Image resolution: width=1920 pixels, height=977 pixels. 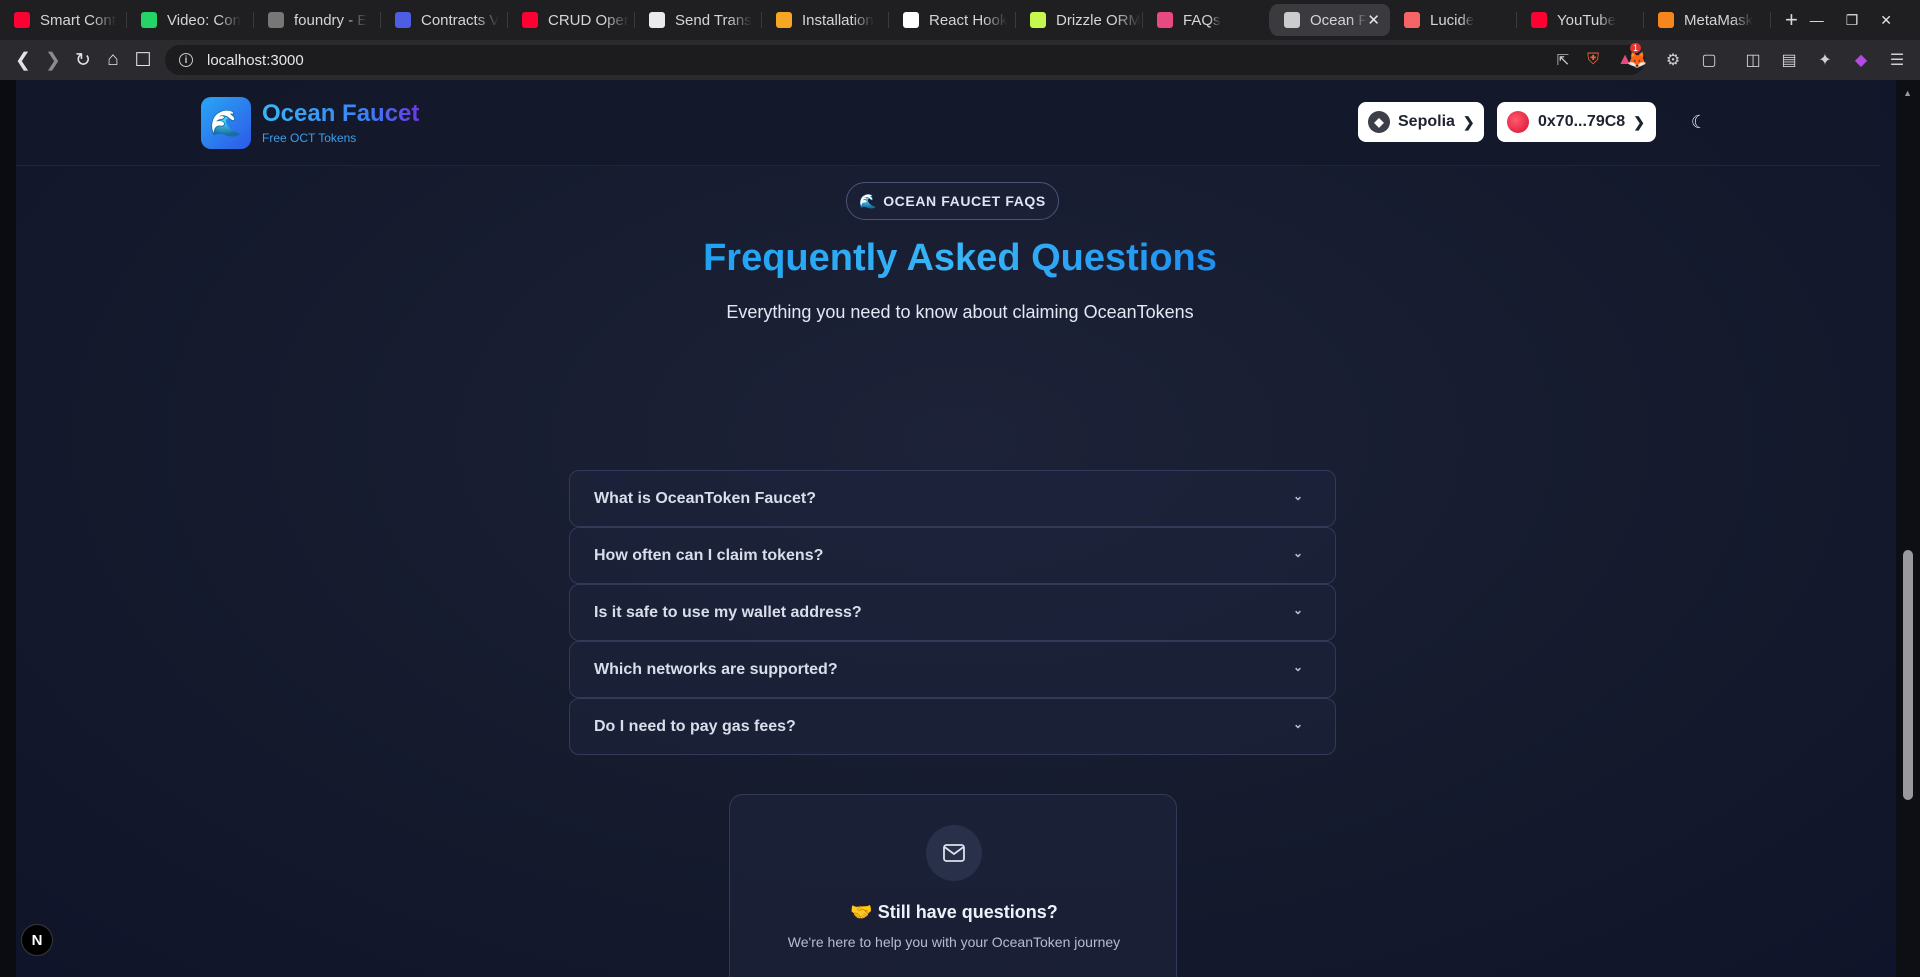 I want to click on brand-title: Ocean Faucet, so click(x=340, y=114).